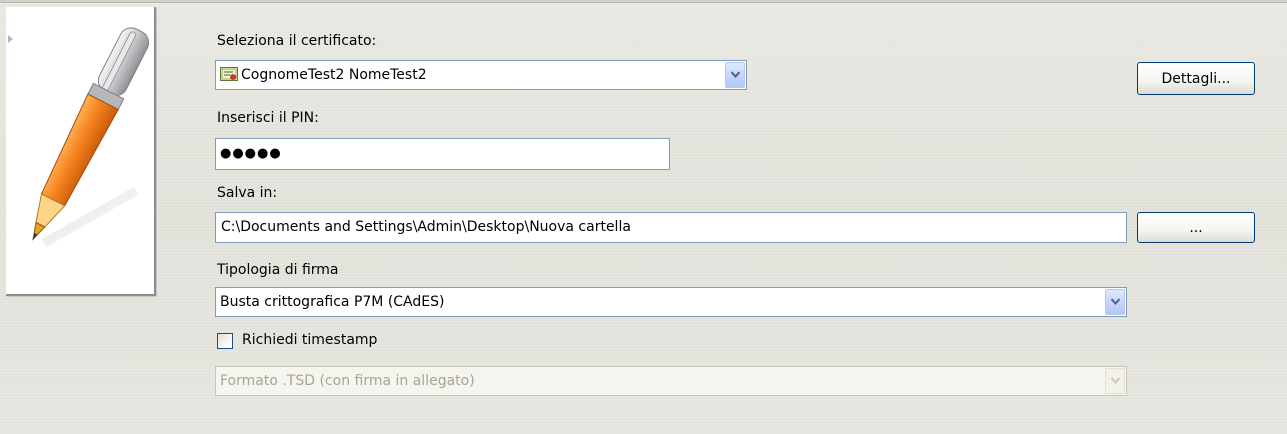 This screenshot has height=434, width=1287. I want to click on top-border, so click(643, 1).